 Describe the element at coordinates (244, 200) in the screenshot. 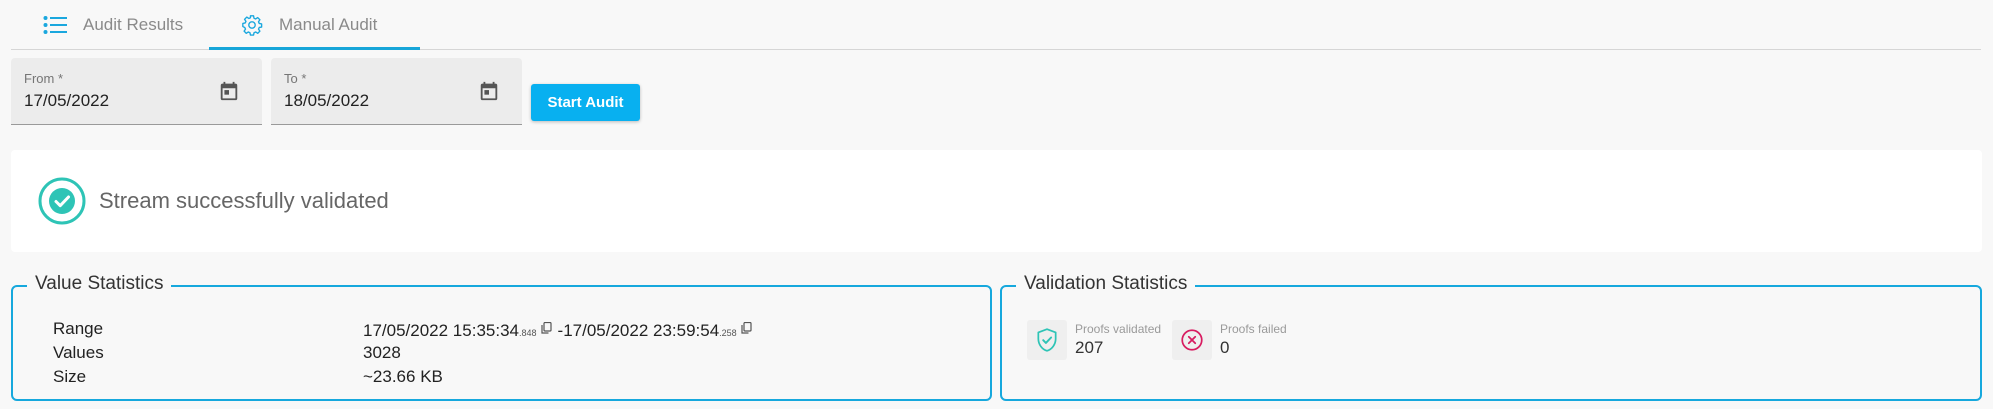

I see `status-message: Stream successfully validated` at that location.